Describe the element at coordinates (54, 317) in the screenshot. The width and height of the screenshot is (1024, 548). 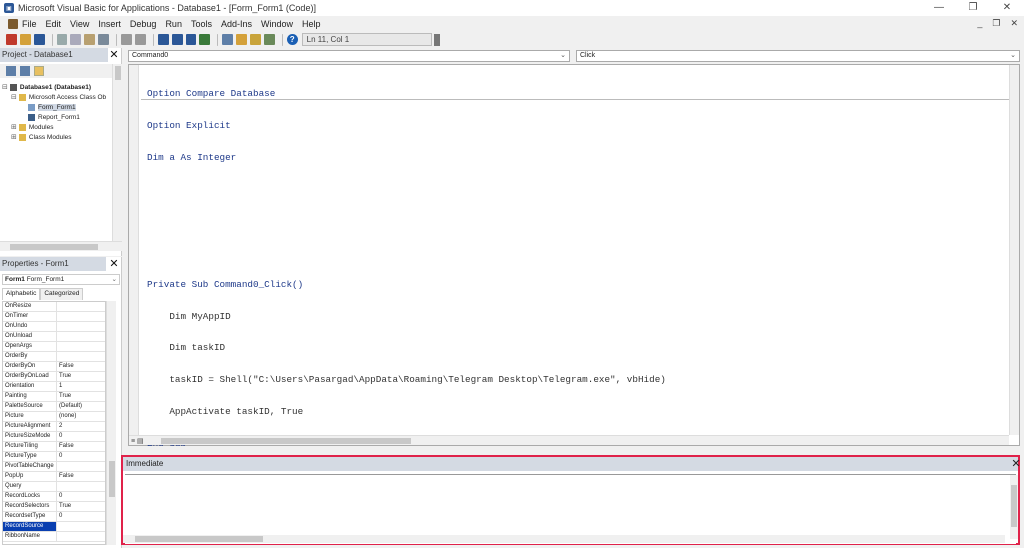
I see `property-row: OnTimer` at that location.